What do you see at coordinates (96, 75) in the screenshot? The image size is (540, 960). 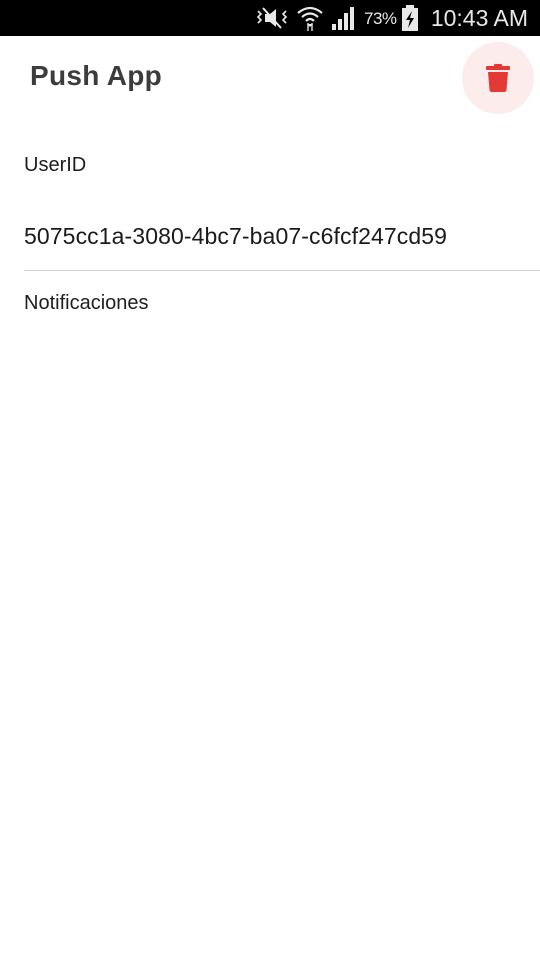 I see `app-title: Push App` at bounding box center [96, 75].